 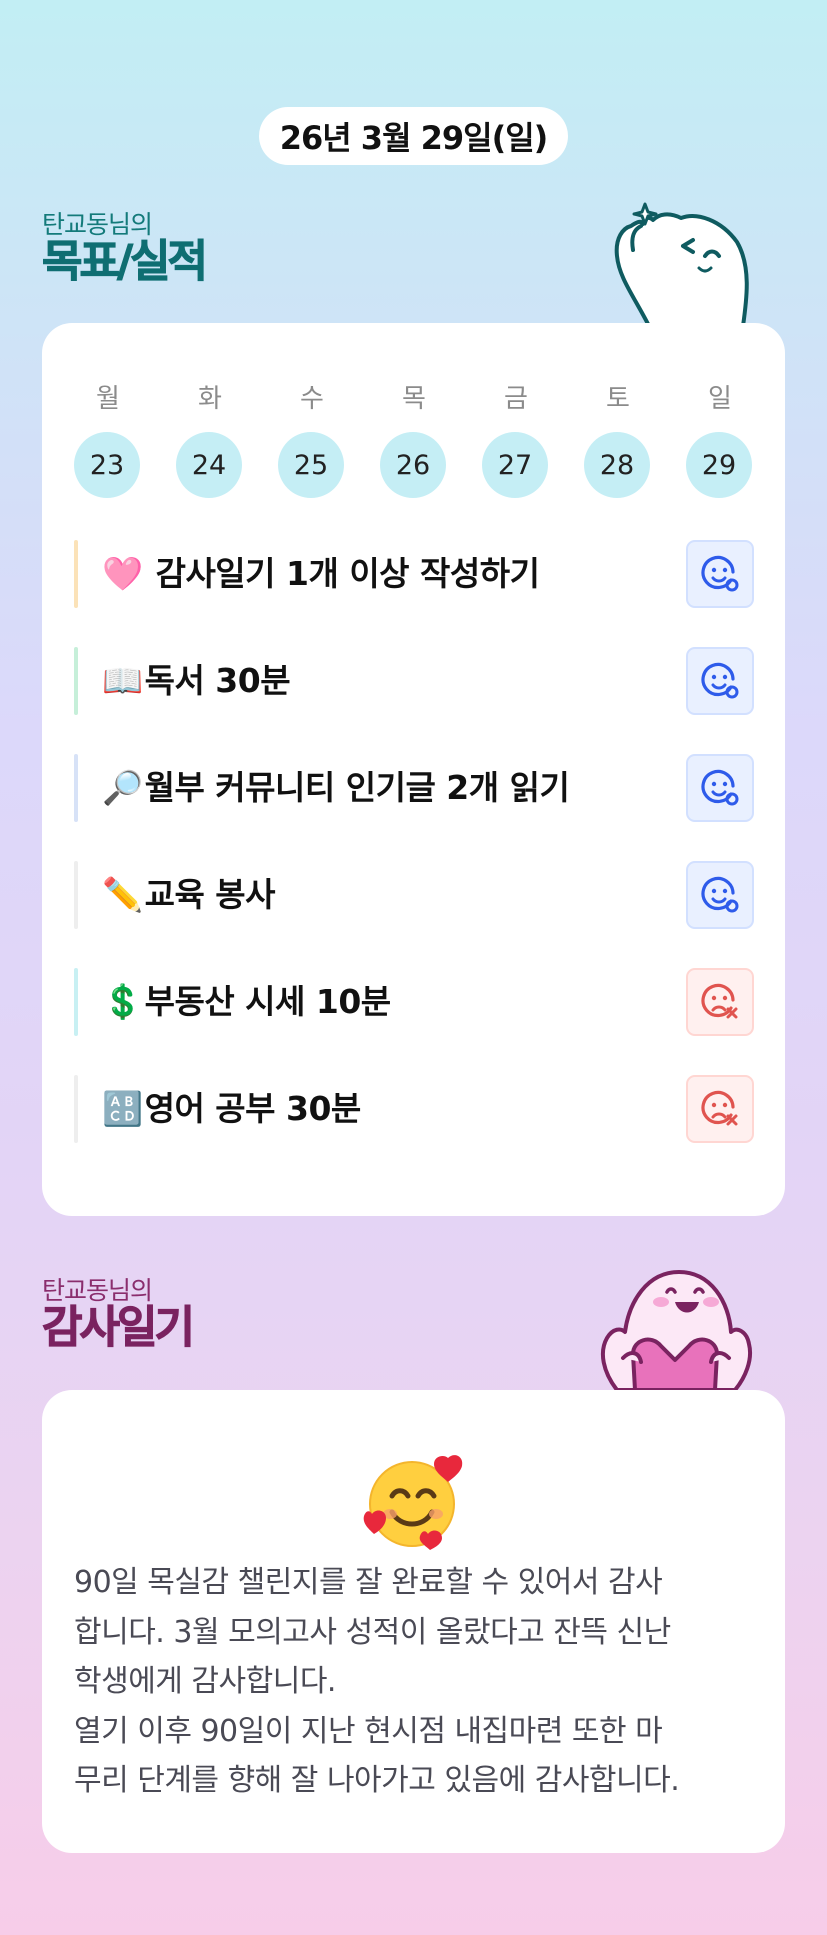 I want to click on goal-row: 🩷 감사일기 1개 이상 작성하기, so click(x=414, y=574).